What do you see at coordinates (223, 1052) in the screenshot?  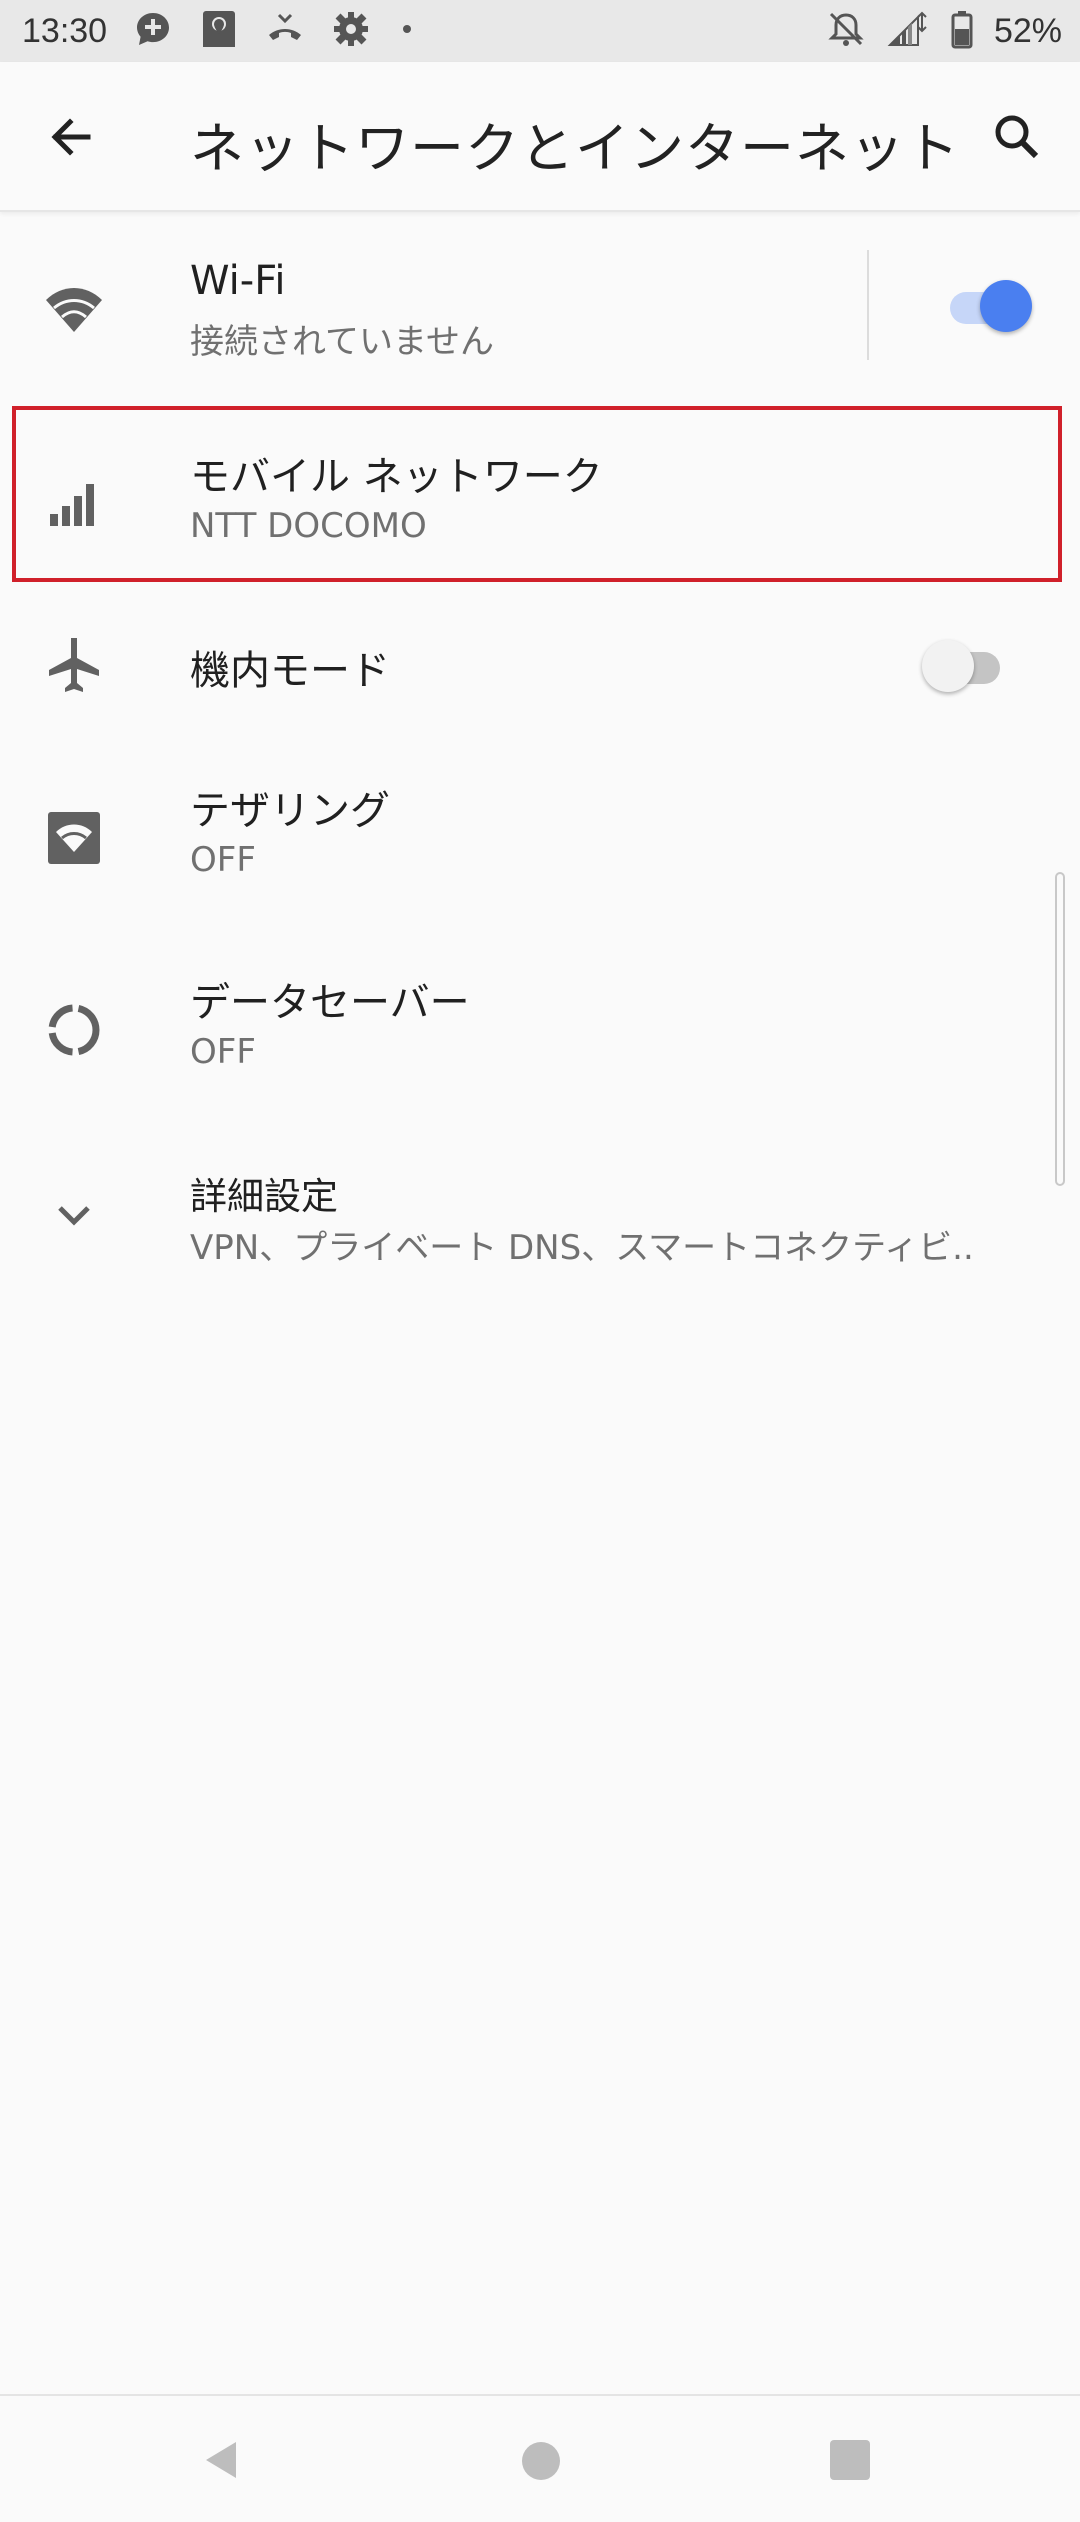 I see `data-saver-status: OFF` at bounding box center [223, 1052].